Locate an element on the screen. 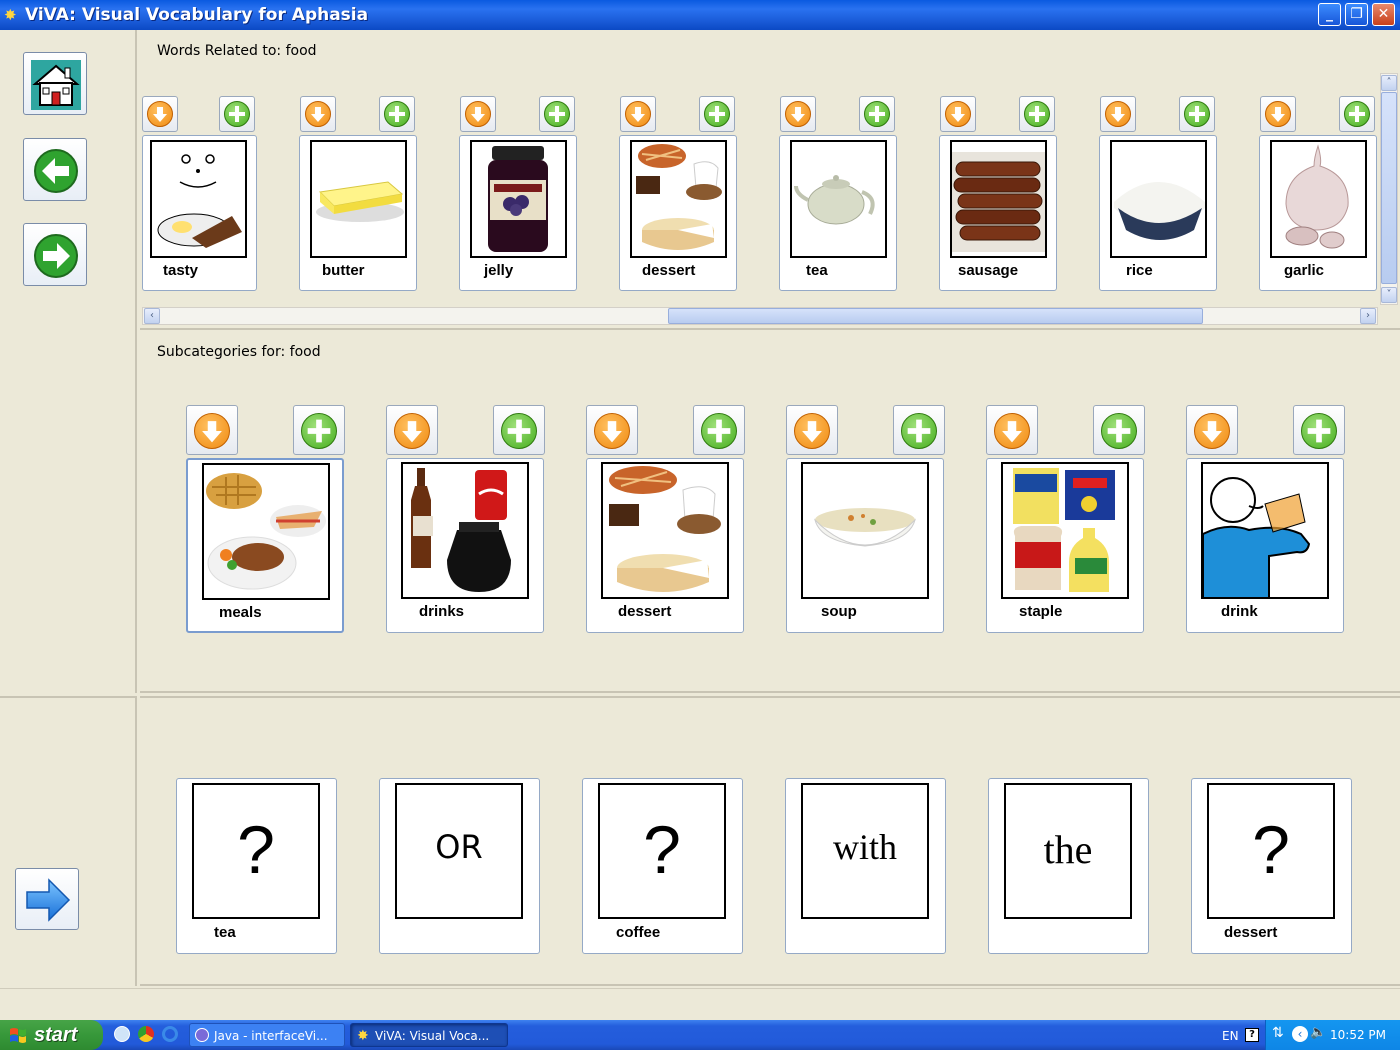 Image resolution: width=1400 pixels, height=1050 pixels. word-card-dessert: dessert is located at coordinates (678, 213).